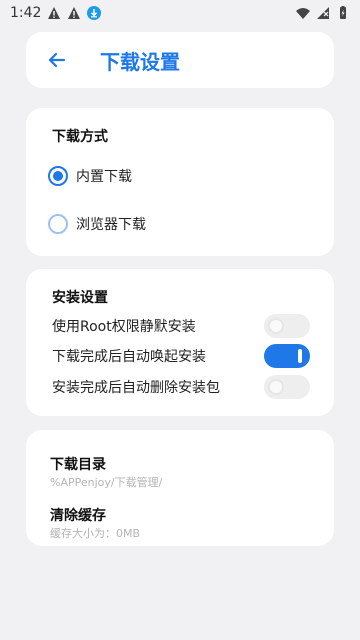  I want to click on back-arrow-icon, so click(57, 60).